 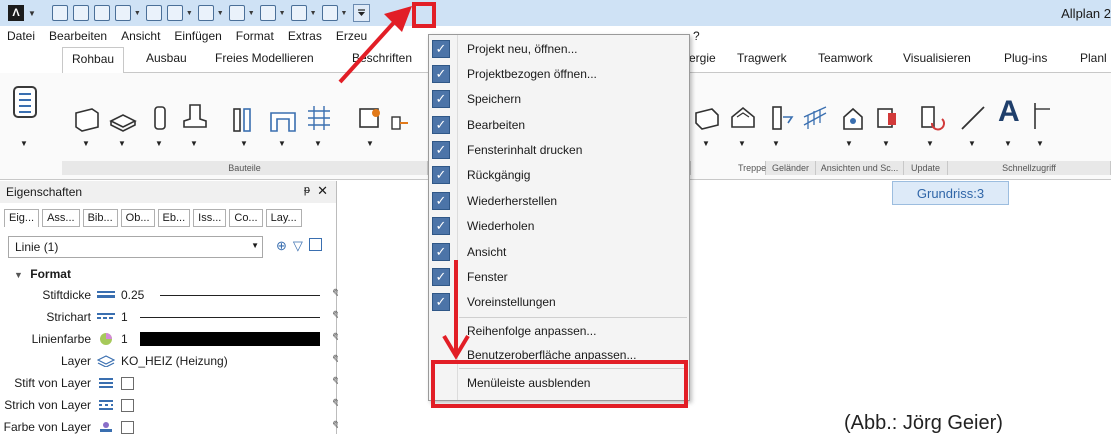 What do you see at coordinates (362, 13) in the screenshot?
I see `customize-qat-button` at bounding box center [362, 13].